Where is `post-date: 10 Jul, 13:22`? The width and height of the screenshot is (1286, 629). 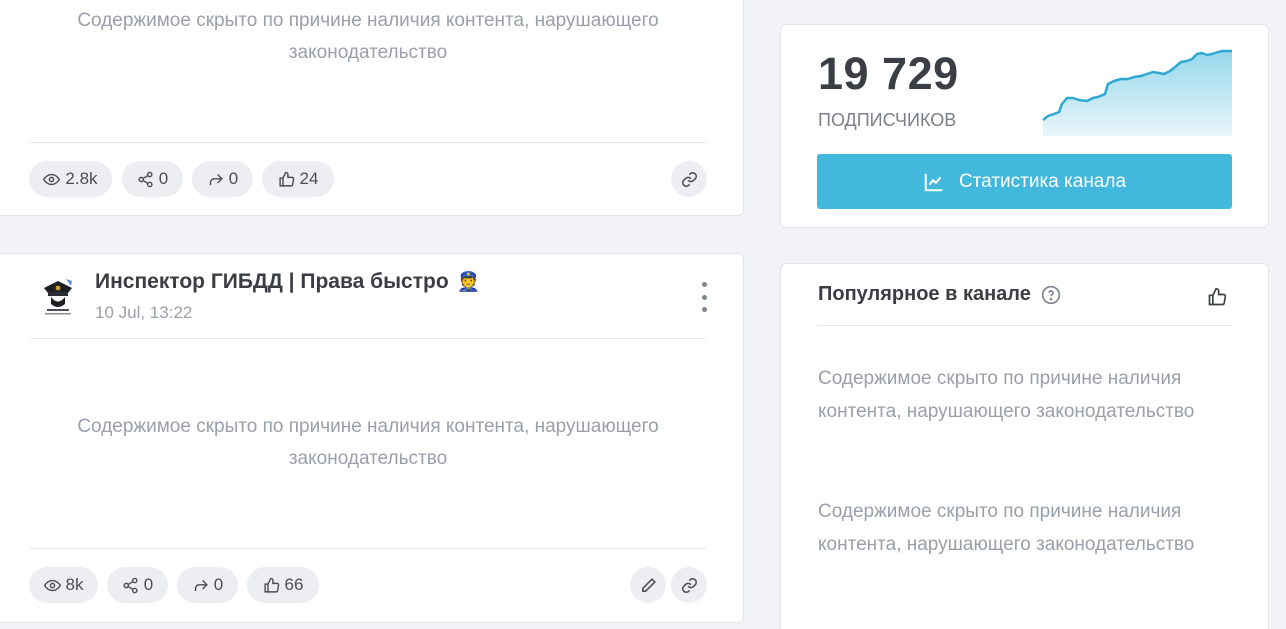 post-date: 10 Jul, 13:22 is located at coordinates (144, 312).